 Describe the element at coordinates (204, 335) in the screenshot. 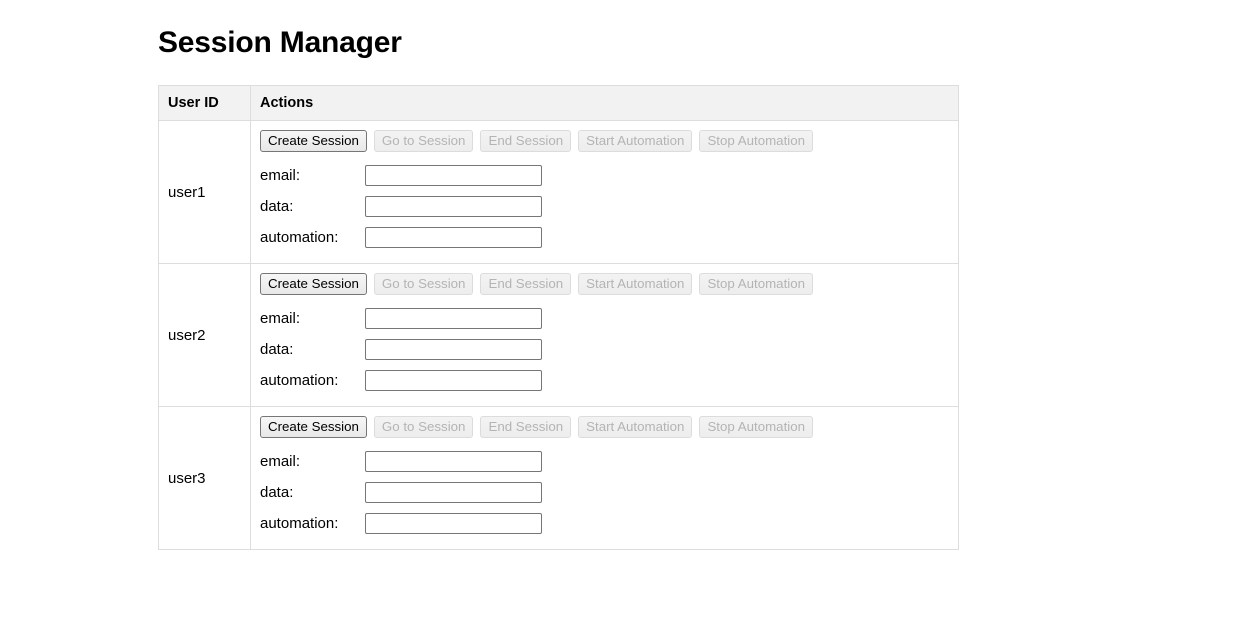

I see `user-id-cell: user2` at that location.